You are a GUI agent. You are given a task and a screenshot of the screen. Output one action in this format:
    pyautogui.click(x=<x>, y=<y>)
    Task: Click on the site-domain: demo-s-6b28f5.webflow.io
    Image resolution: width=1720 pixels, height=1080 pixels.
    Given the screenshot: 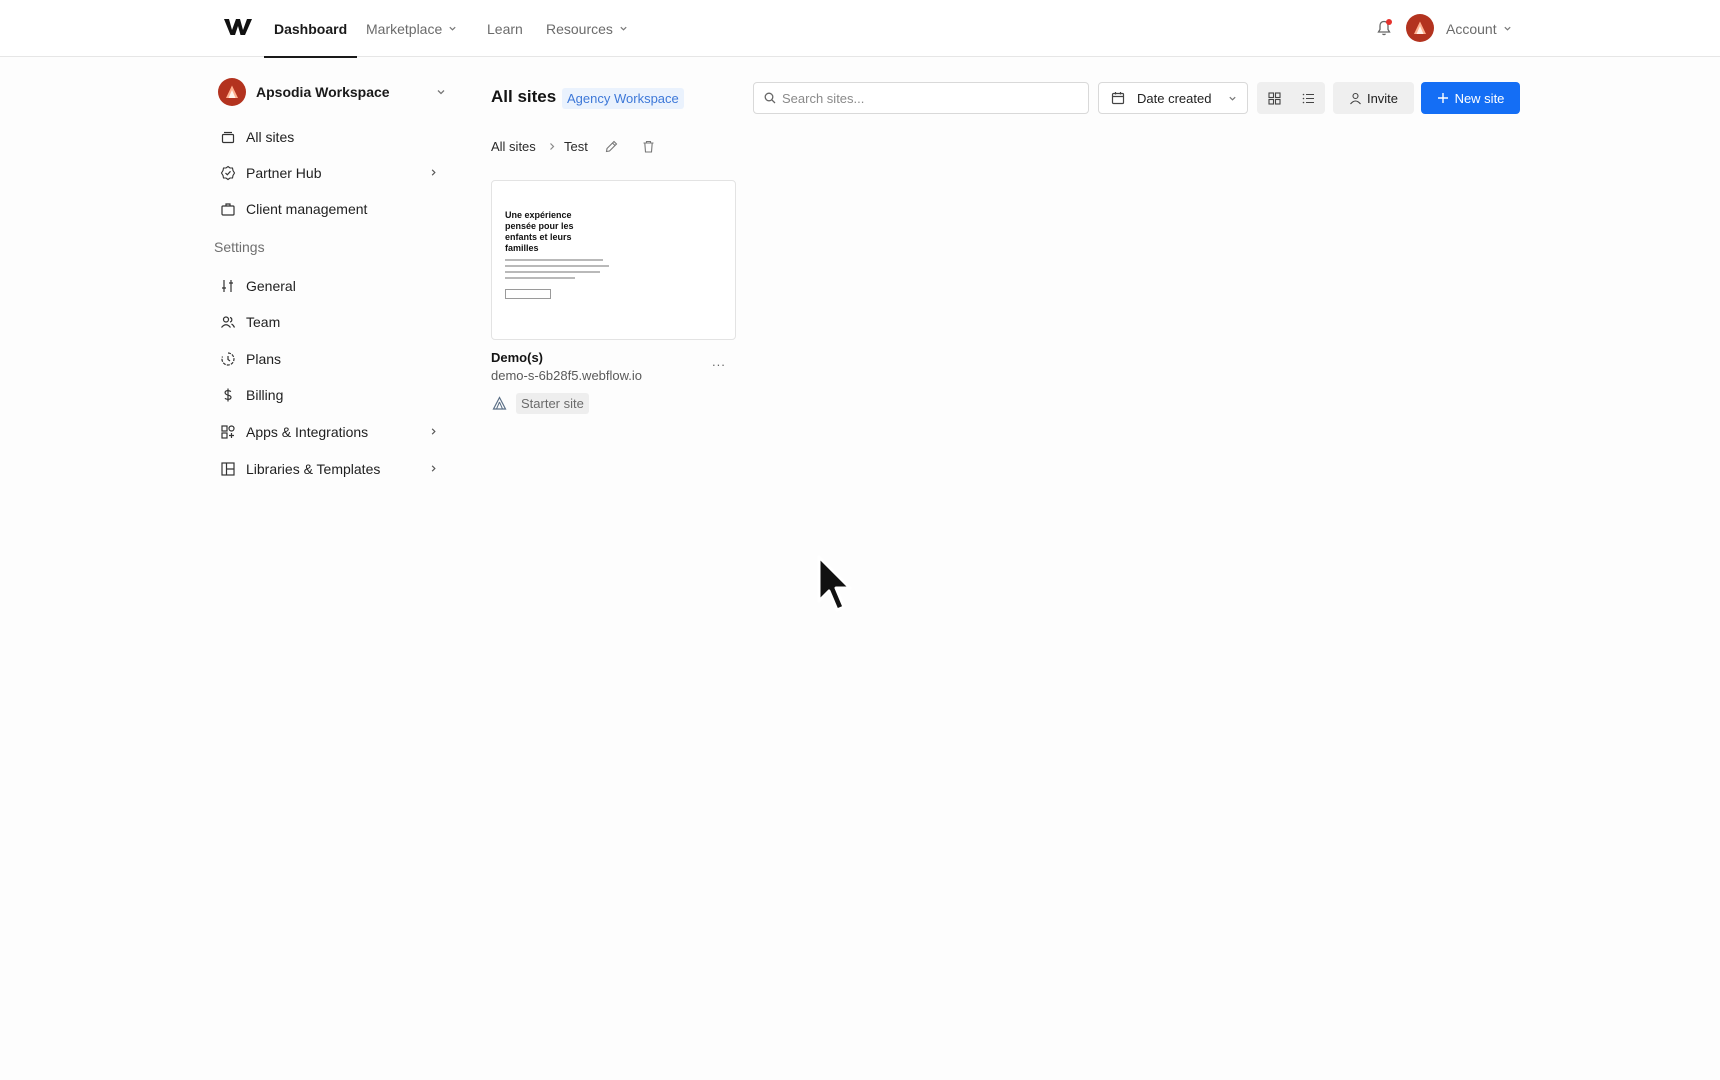 What is the action you would take?
    pyautogui.click(x=567, y=375)
    